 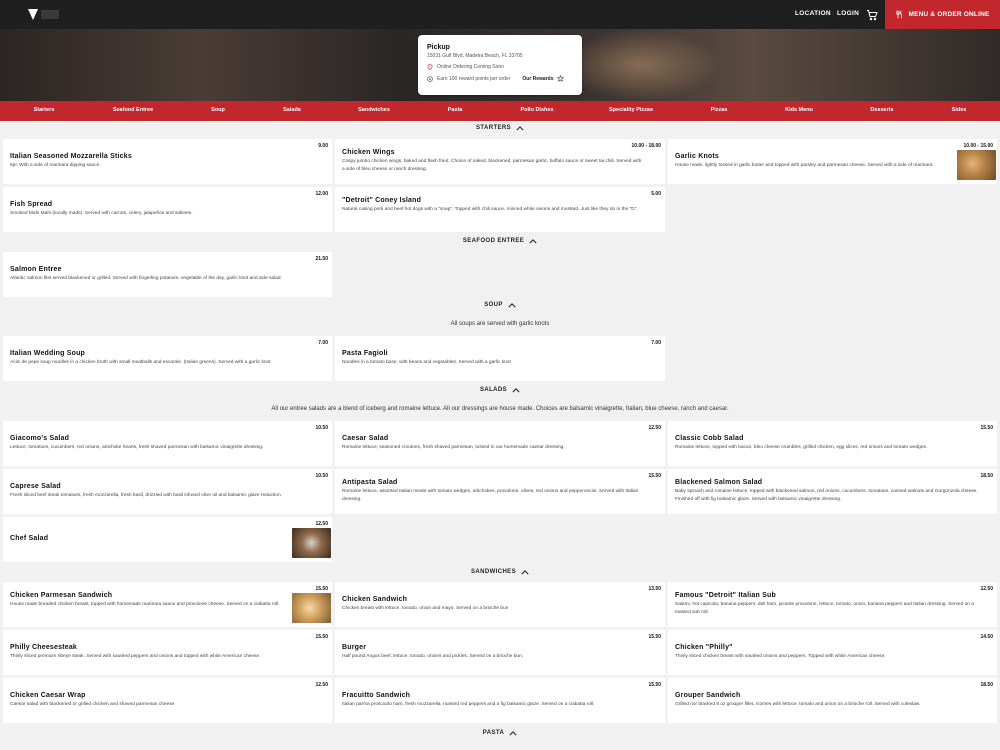 What do you see at coordinates (536, 110) in the screenshot?
I see `category-pollo-dishes: Pollo Dishes` at bounding box center [536, 110].